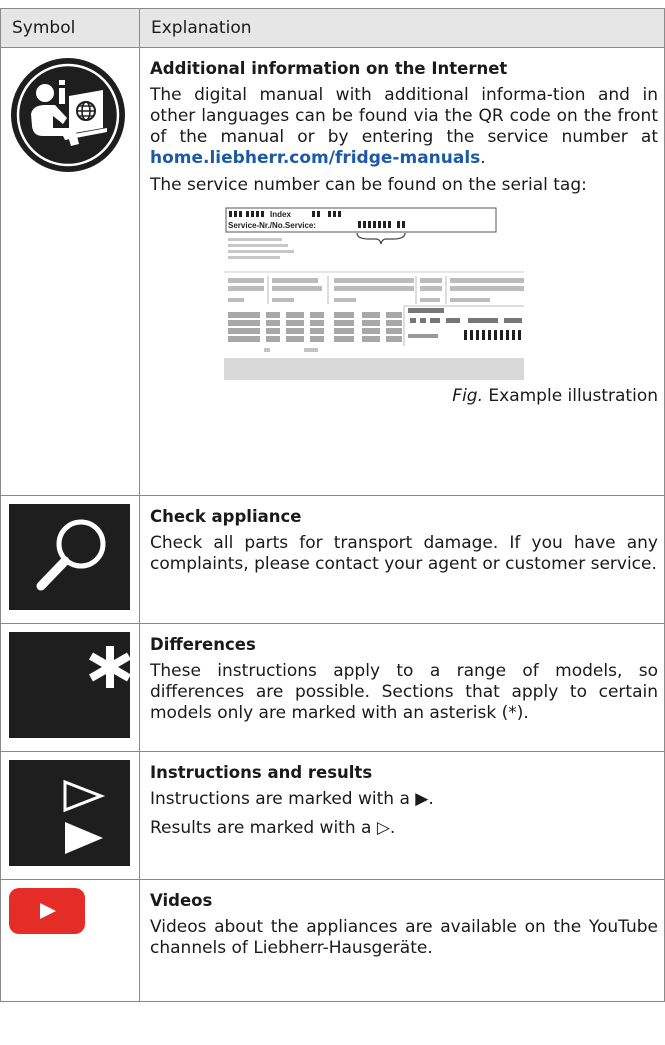 This screenshot has width=665, height=1045. I want to click on info-internet-icon, so click(68, 115).